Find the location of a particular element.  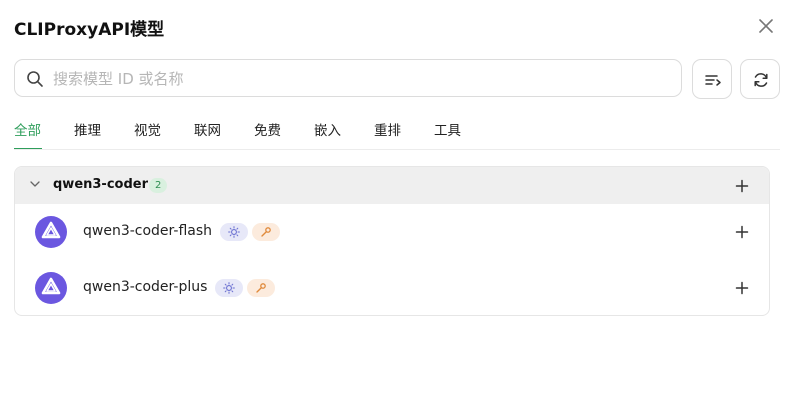

sort-button is located at coordinates (712, 79).